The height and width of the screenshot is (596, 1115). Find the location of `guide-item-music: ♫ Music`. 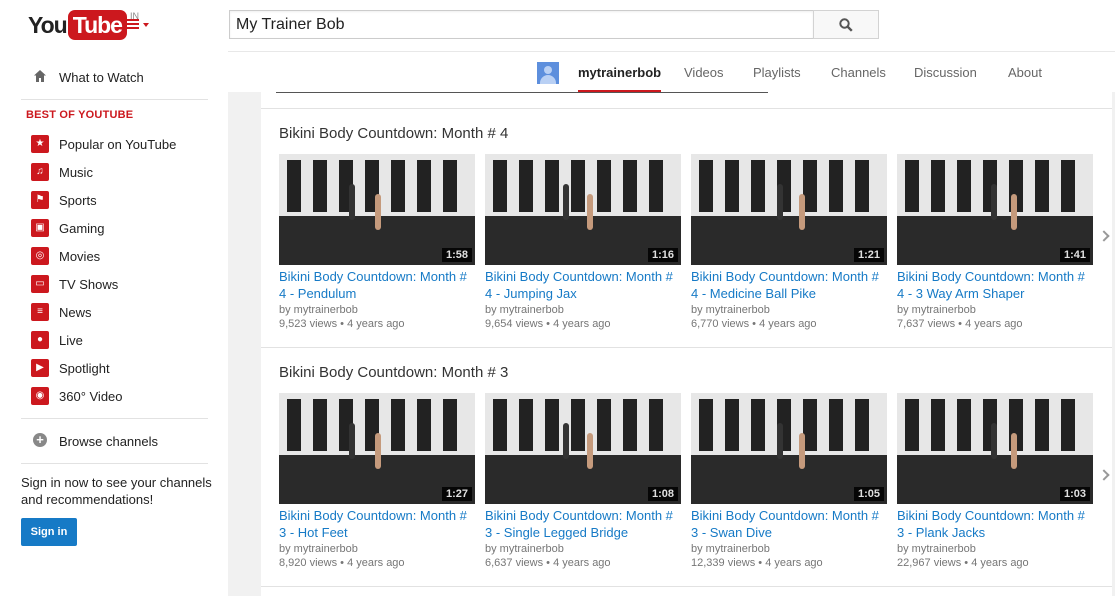

guide-item-music: ♫ Music is located at coordinates (114, 172).